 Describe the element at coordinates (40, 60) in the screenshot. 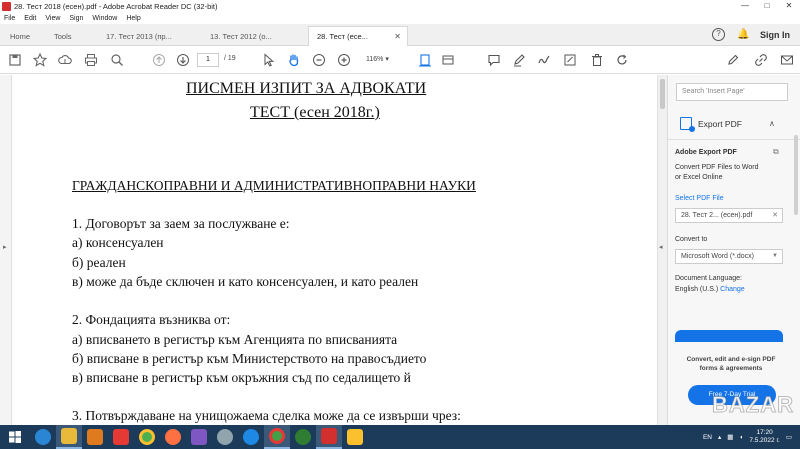

I see `bookmark-star-icon` at that location.